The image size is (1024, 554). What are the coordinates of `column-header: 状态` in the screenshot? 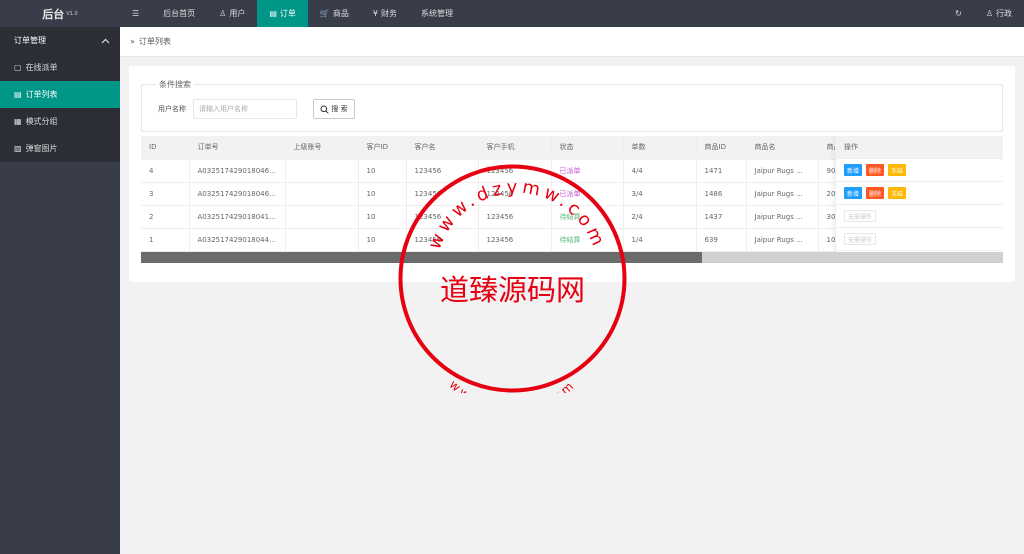 It's located at (587, 148).